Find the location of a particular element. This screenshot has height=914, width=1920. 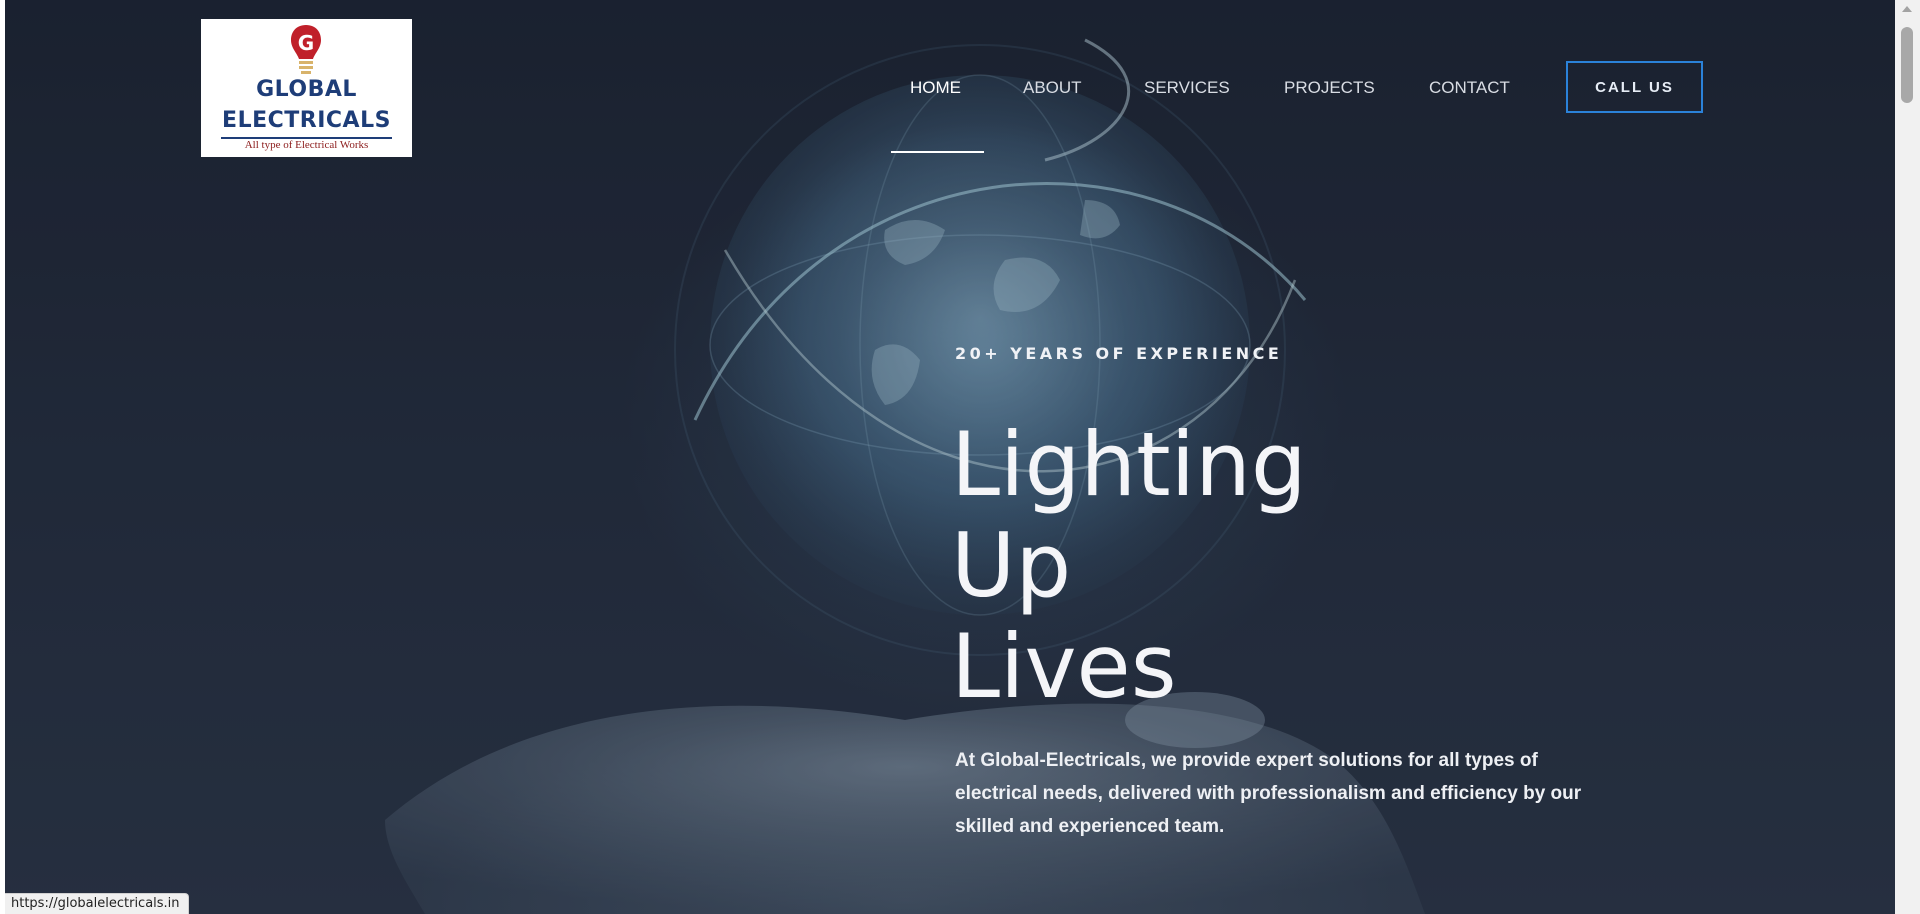

logo-brand-line2: ELECTRICALS is located at coordinates (306, 120).